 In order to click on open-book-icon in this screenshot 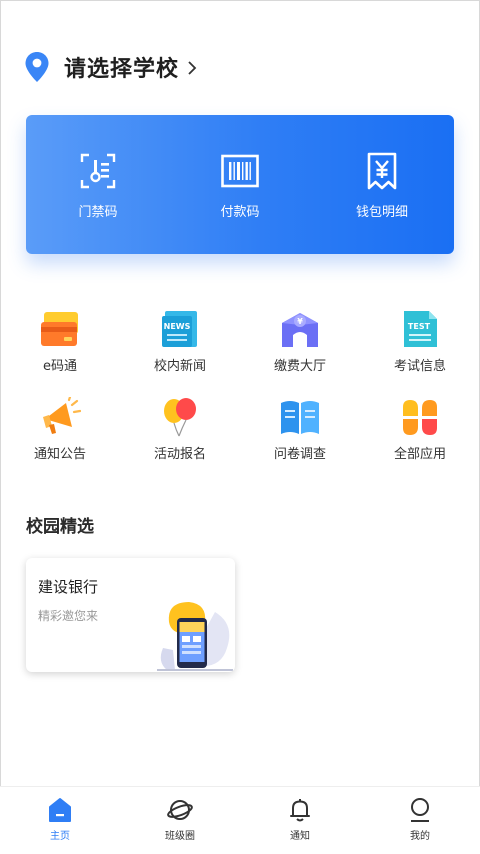, I will do `click(300, 417)`.